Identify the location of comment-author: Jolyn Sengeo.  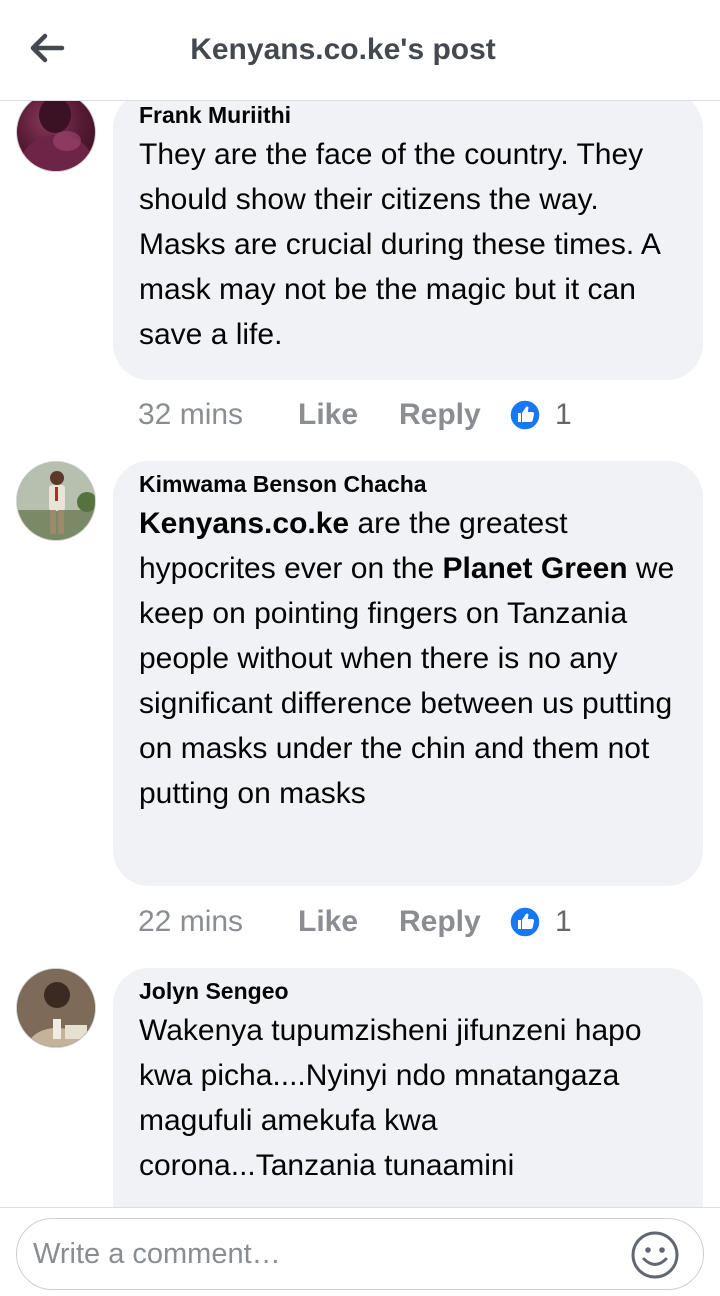
(409, 991).